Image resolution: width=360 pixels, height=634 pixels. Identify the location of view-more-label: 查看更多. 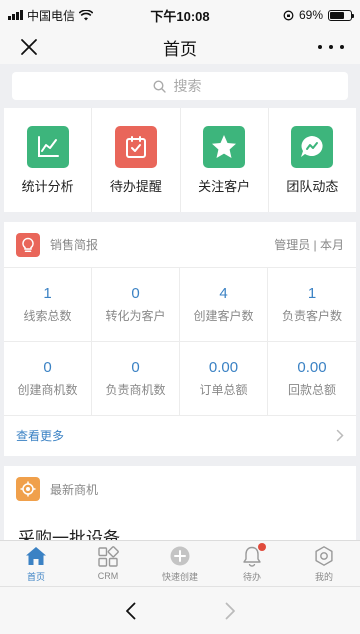
(40, 435).